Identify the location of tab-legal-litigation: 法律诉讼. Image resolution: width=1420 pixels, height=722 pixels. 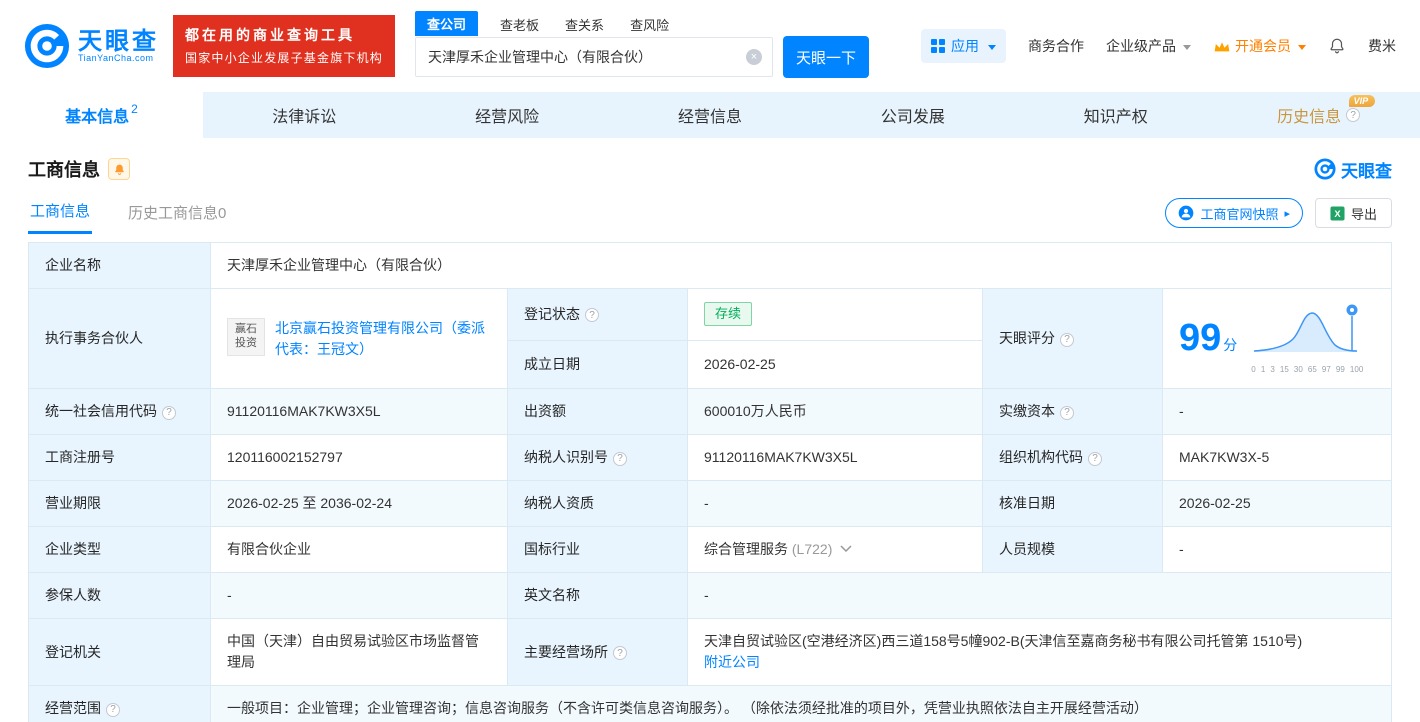
(304, 115).